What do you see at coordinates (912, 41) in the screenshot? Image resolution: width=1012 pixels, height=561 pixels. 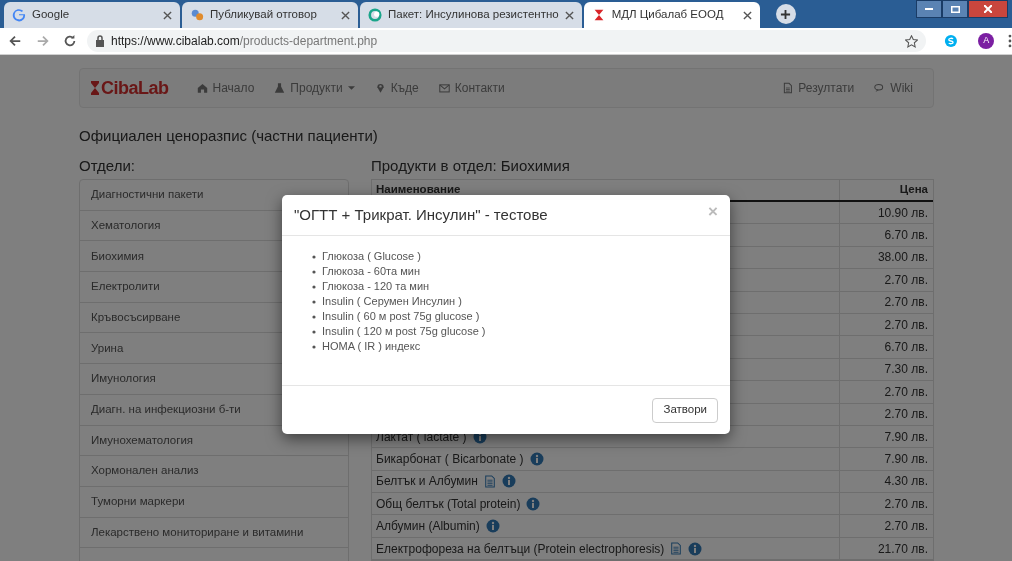 I see `star-icon` at bounding box center [912, 41].